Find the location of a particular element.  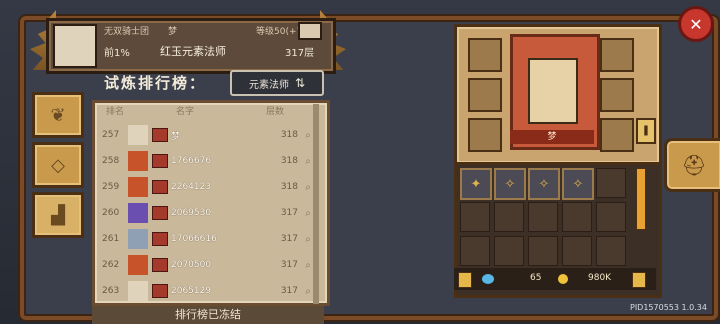

class-select-button: 元素法师 ⇅ is located at coordinates (277, 83).